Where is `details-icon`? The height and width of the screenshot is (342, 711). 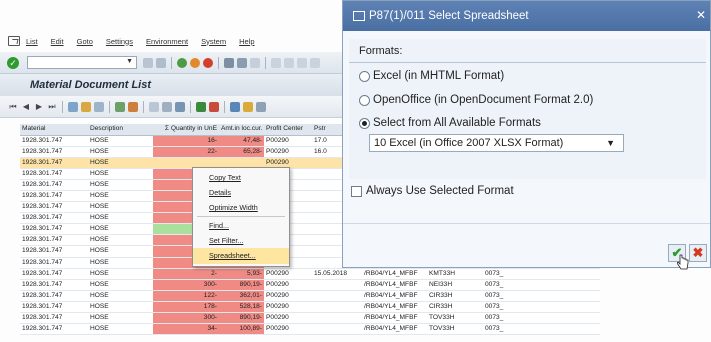
details-icon is located at coordinates (73, 106).